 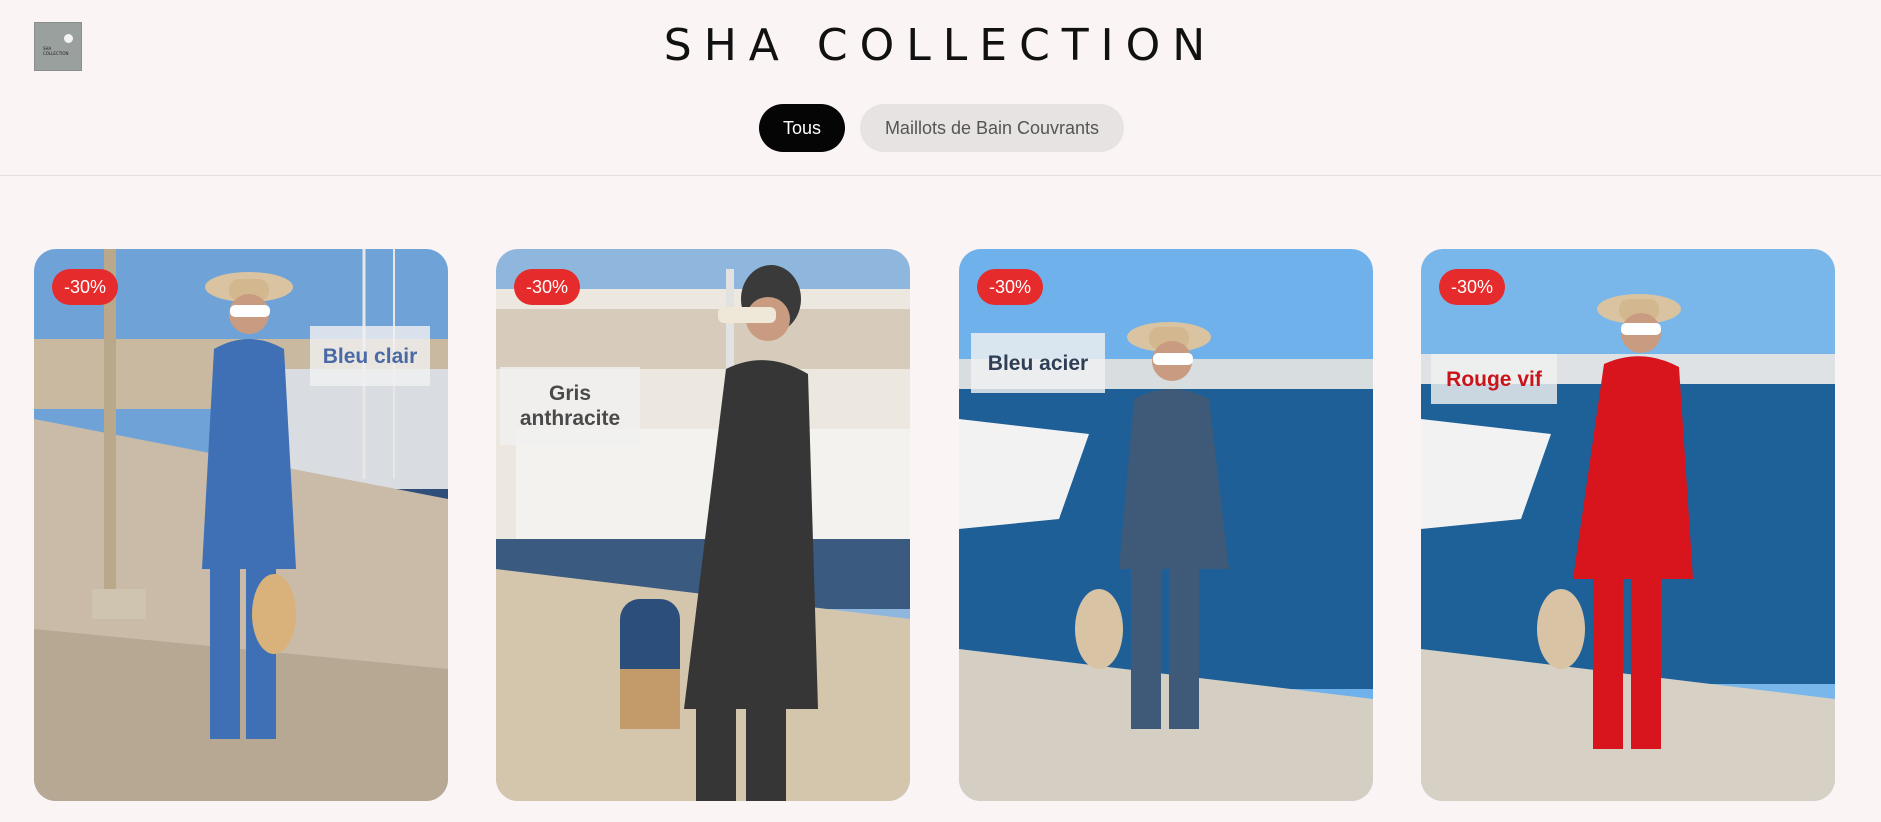 I want to click on filter-tous: Tous, so click(x=802, y=128).